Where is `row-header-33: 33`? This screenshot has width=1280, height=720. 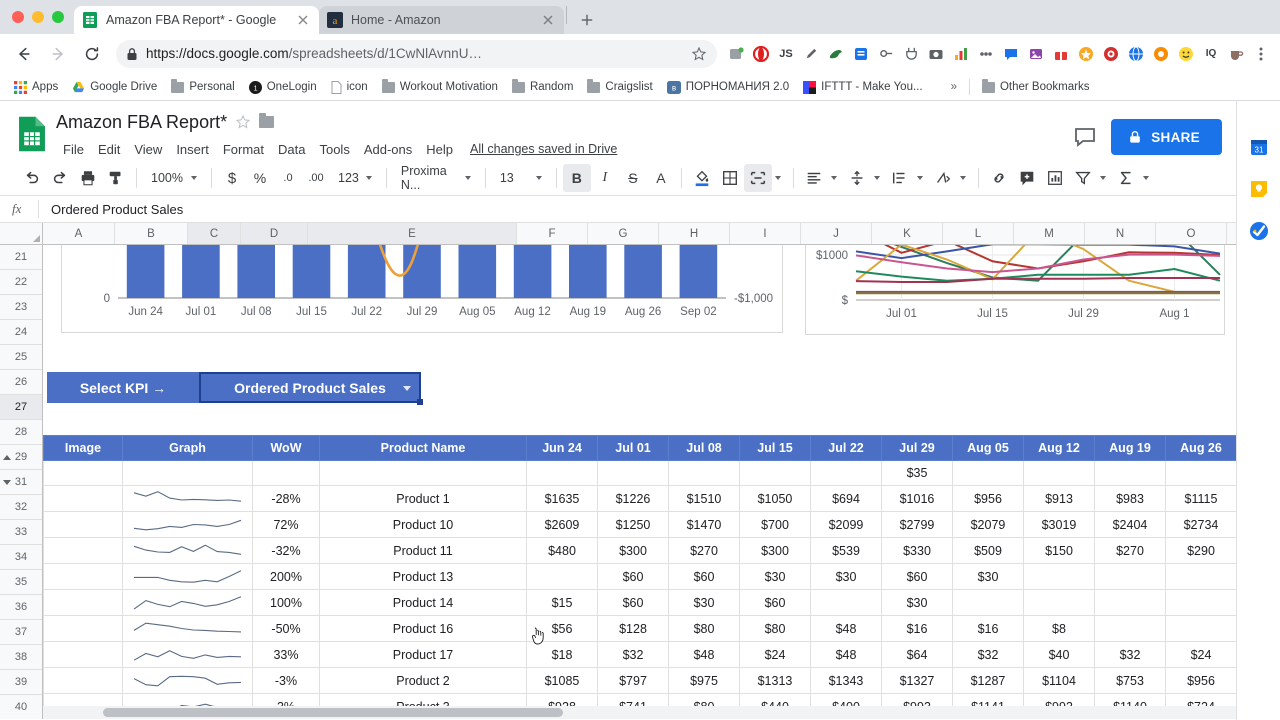 row-header-33: 33 is located at coordinates (21, 532).